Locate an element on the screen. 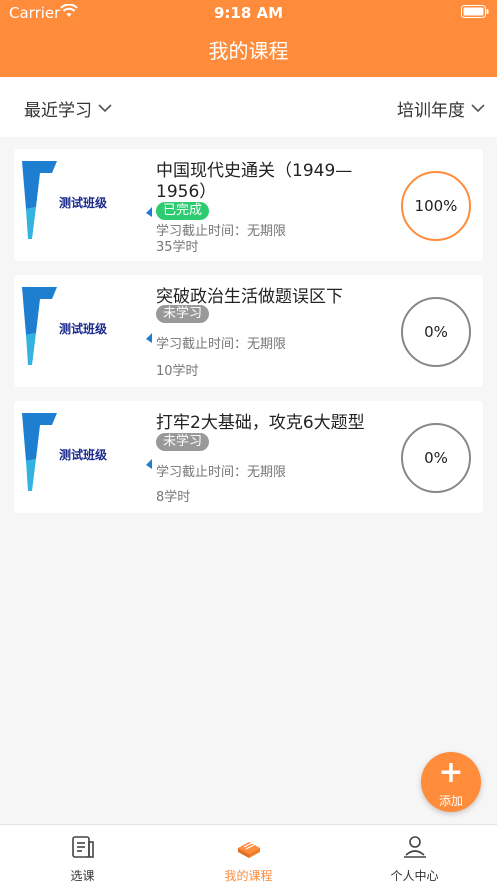 The image size is (497, 883). tab-my-courses: 我的课程 is located at coordinates (248, 854).